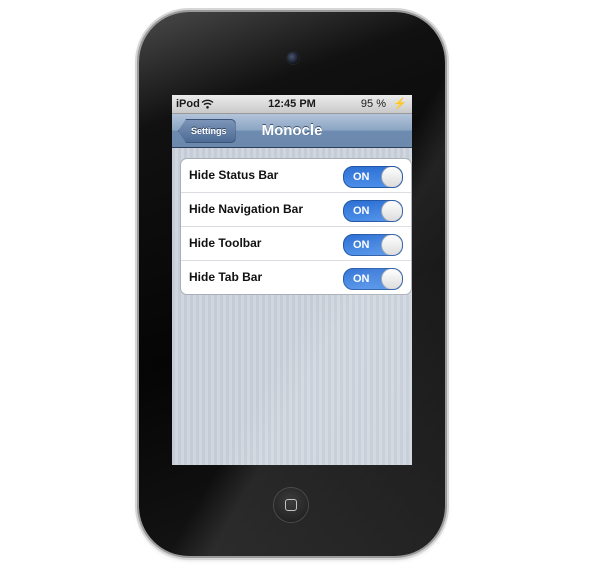 The height and width of the screenshot is (568, 600). I want to click on front-camera, so click(293, 58).